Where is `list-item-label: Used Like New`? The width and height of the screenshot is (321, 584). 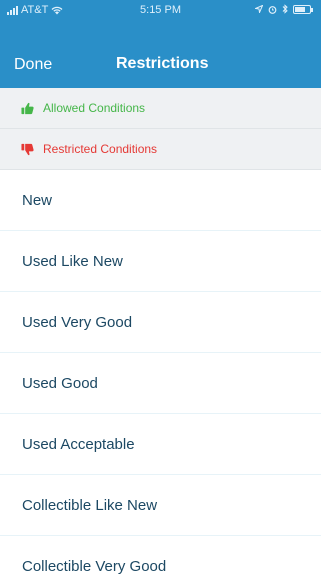 list-item-label: Used Like New is located at coordinates (72, 261).